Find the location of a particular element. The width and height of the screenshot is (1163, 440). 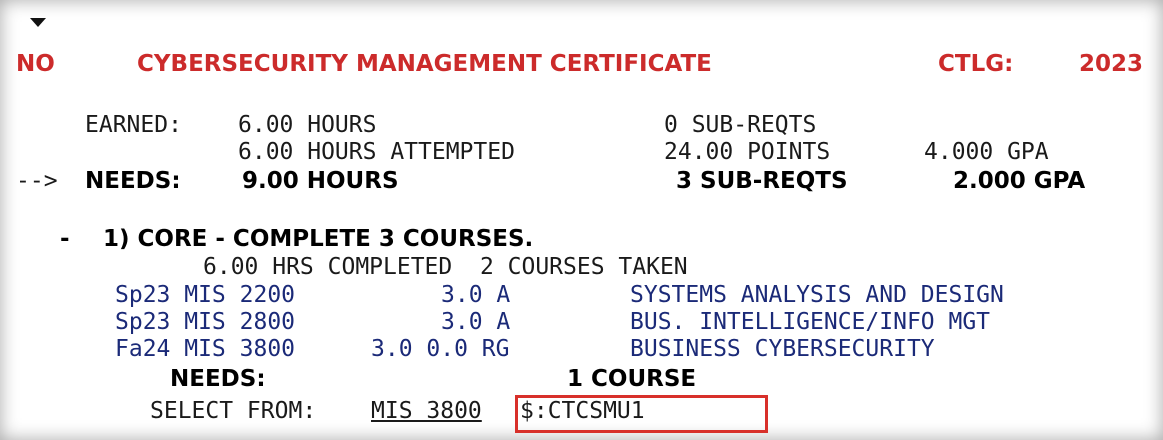

earned-label: EARNED: is located at coordinates (133, 125).